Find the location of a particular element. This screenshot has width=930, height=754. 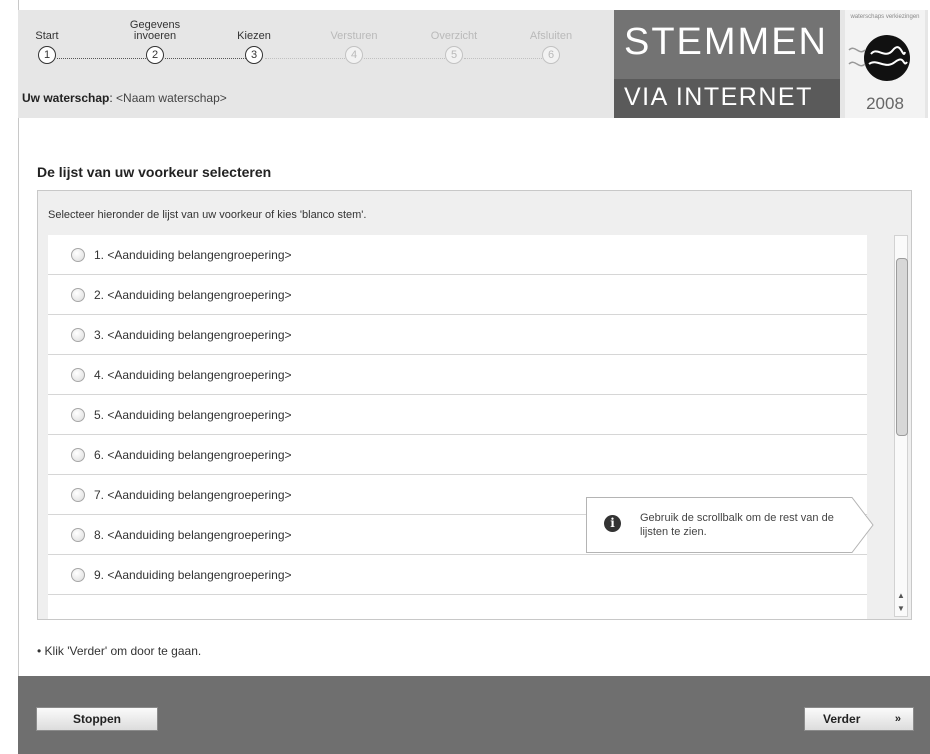

list-item-label: 2. <Aanduiding belangengroepering> is located at coordinates (193, 294).